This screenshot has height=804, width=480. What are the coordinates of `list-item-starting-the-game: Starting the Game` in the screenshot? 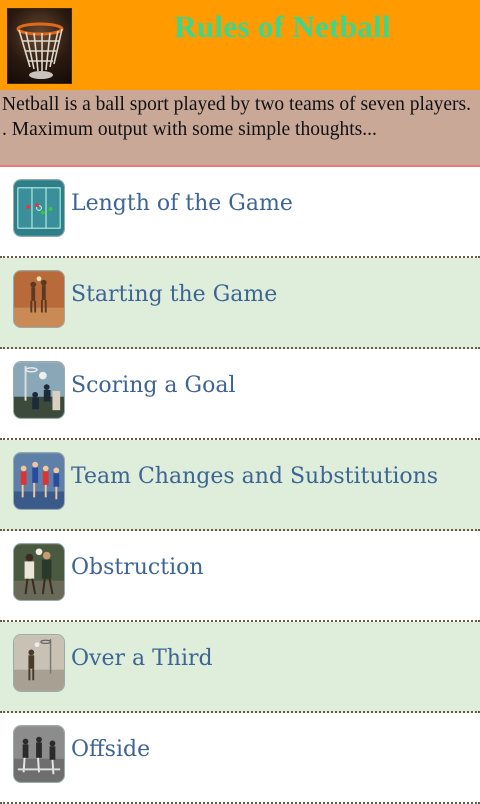 It's located at (240, 303).